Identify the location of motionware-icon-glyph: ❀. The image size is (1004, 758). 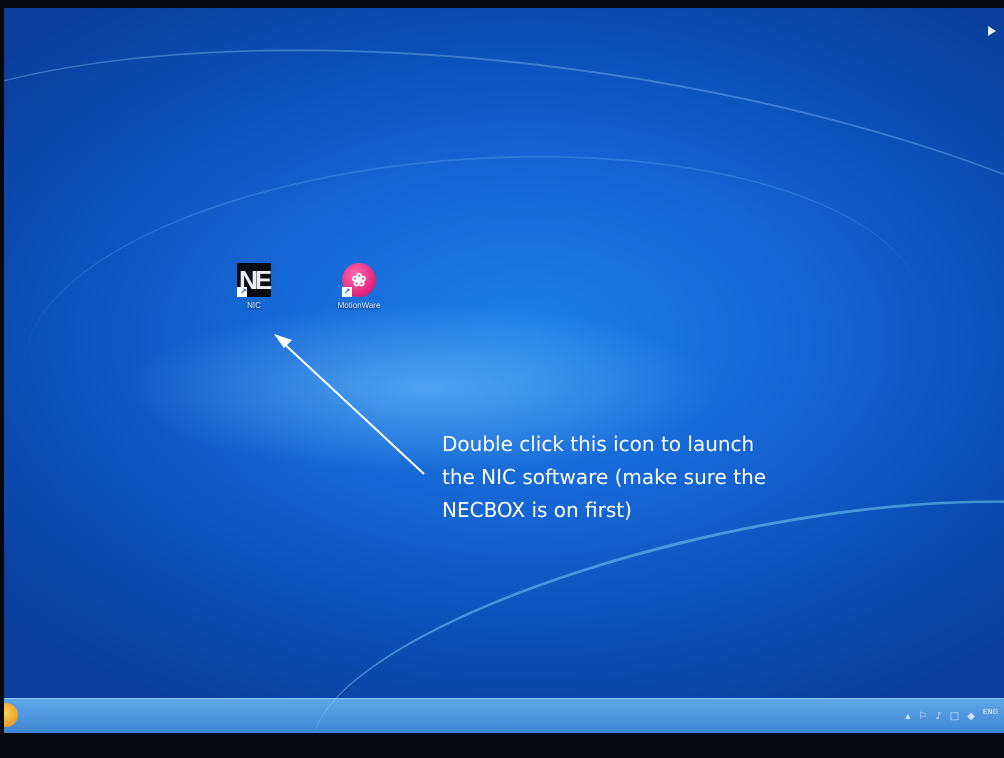
(359, 280).